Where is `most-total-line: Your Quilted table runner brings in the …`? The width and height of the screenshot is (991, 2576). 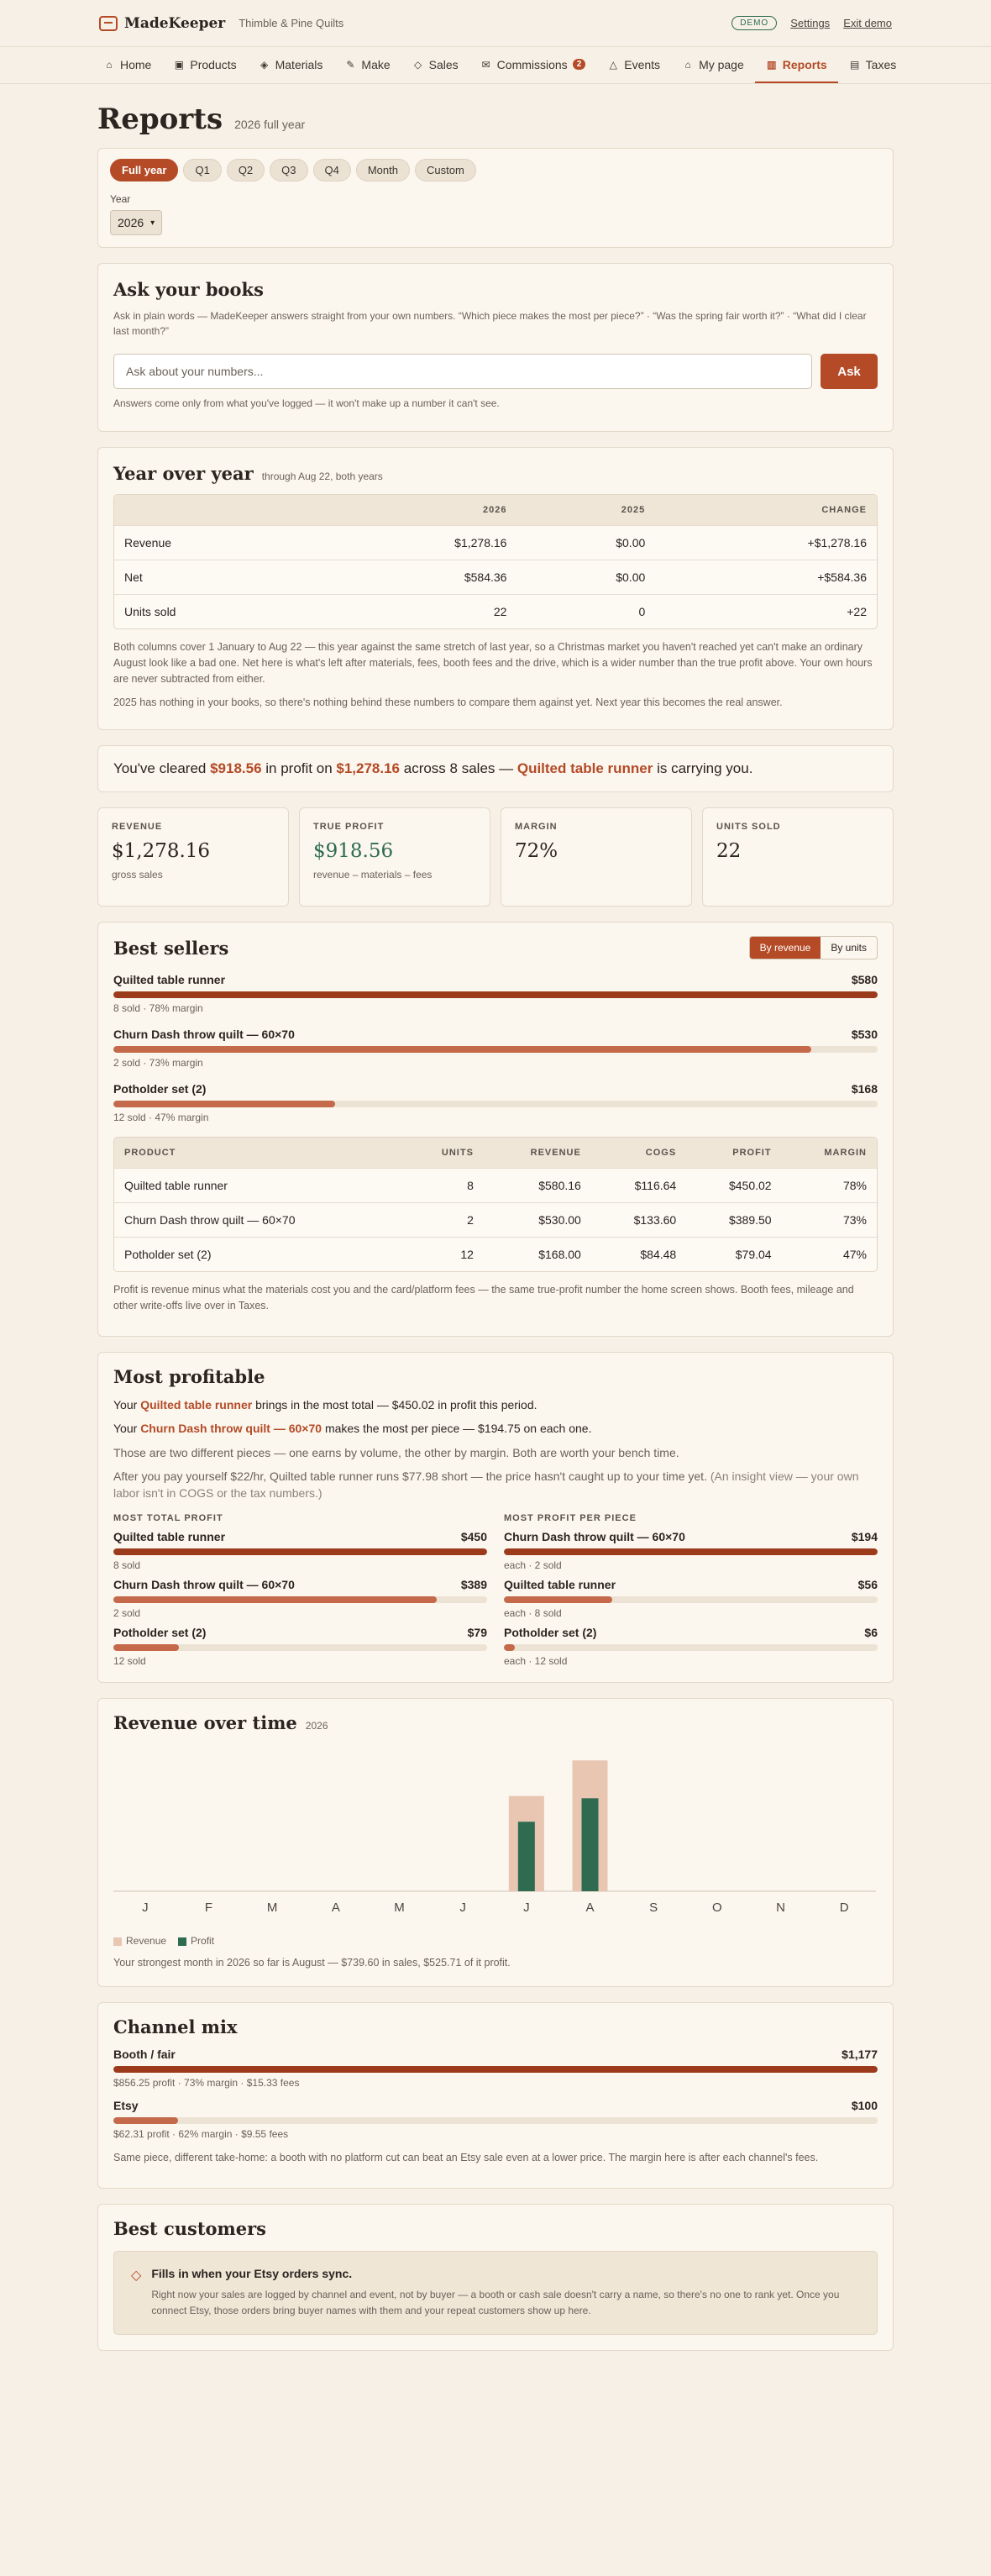 most-total-line: Your Quilted table runner brings in the … is located at coordinates (495, 1405).